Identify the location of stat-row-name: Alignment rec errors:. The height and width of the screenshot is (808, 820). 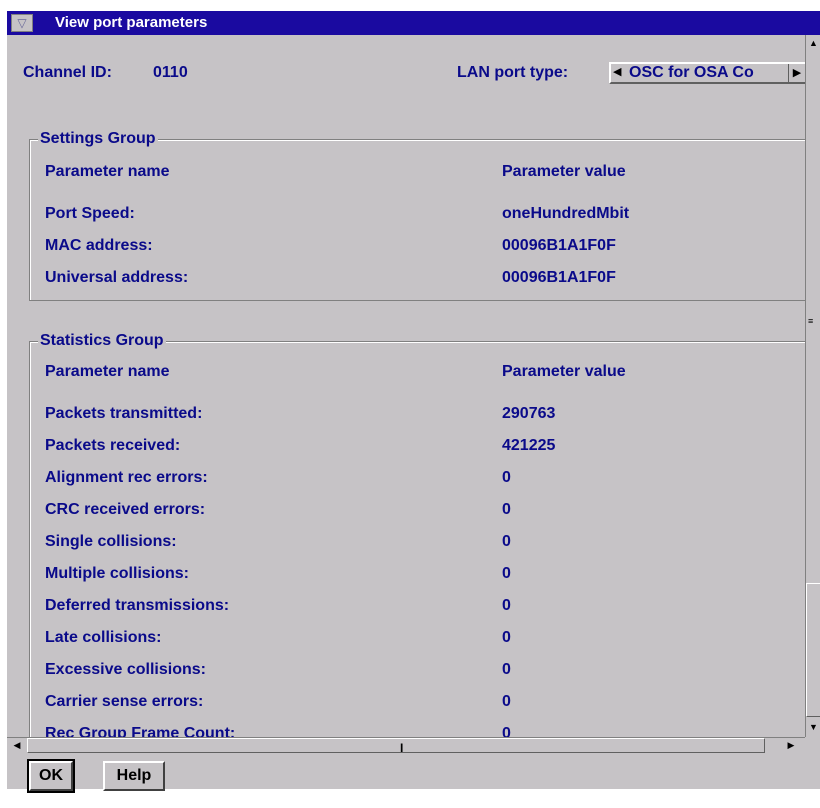
(126, 477).